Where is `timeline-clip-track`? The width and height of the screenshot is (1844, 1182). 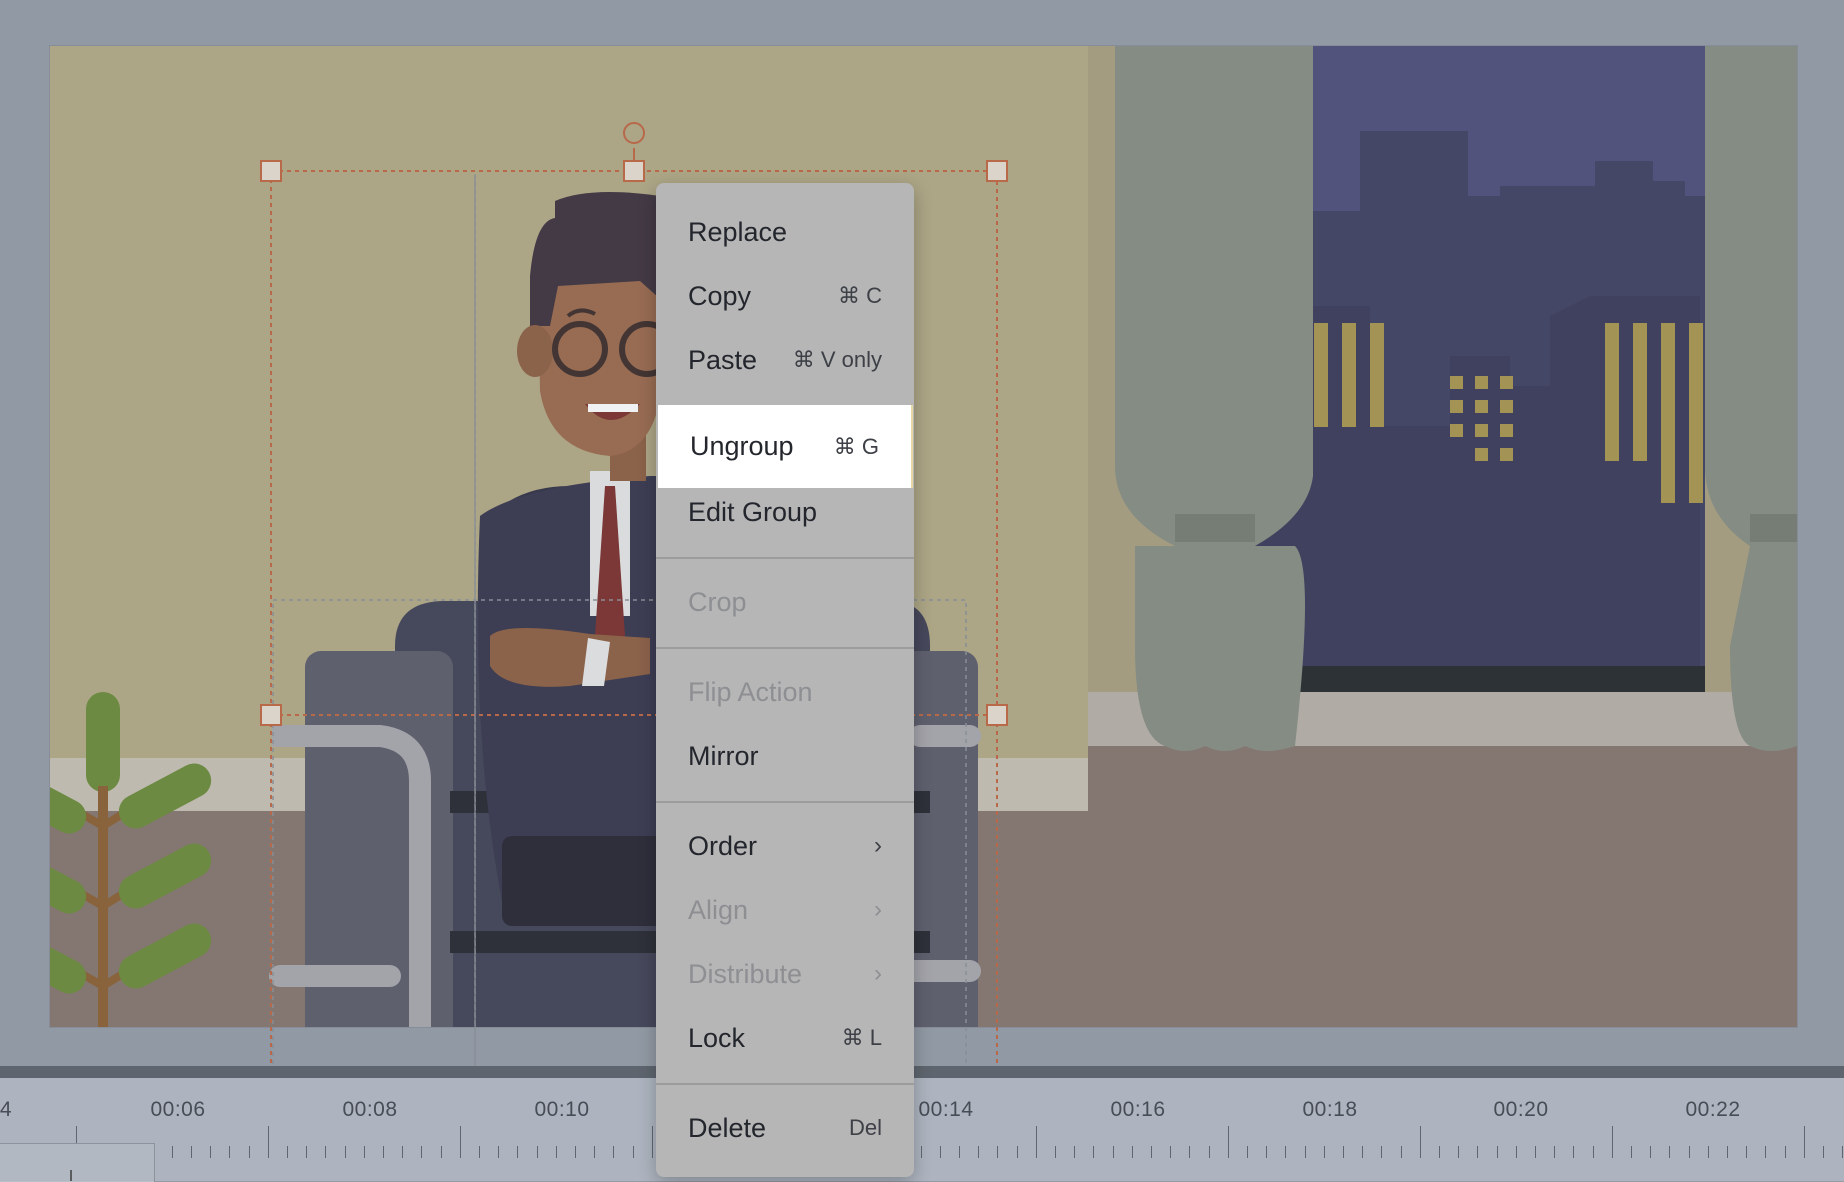
timeline-clip-track is located at coordinates (77, 1162).